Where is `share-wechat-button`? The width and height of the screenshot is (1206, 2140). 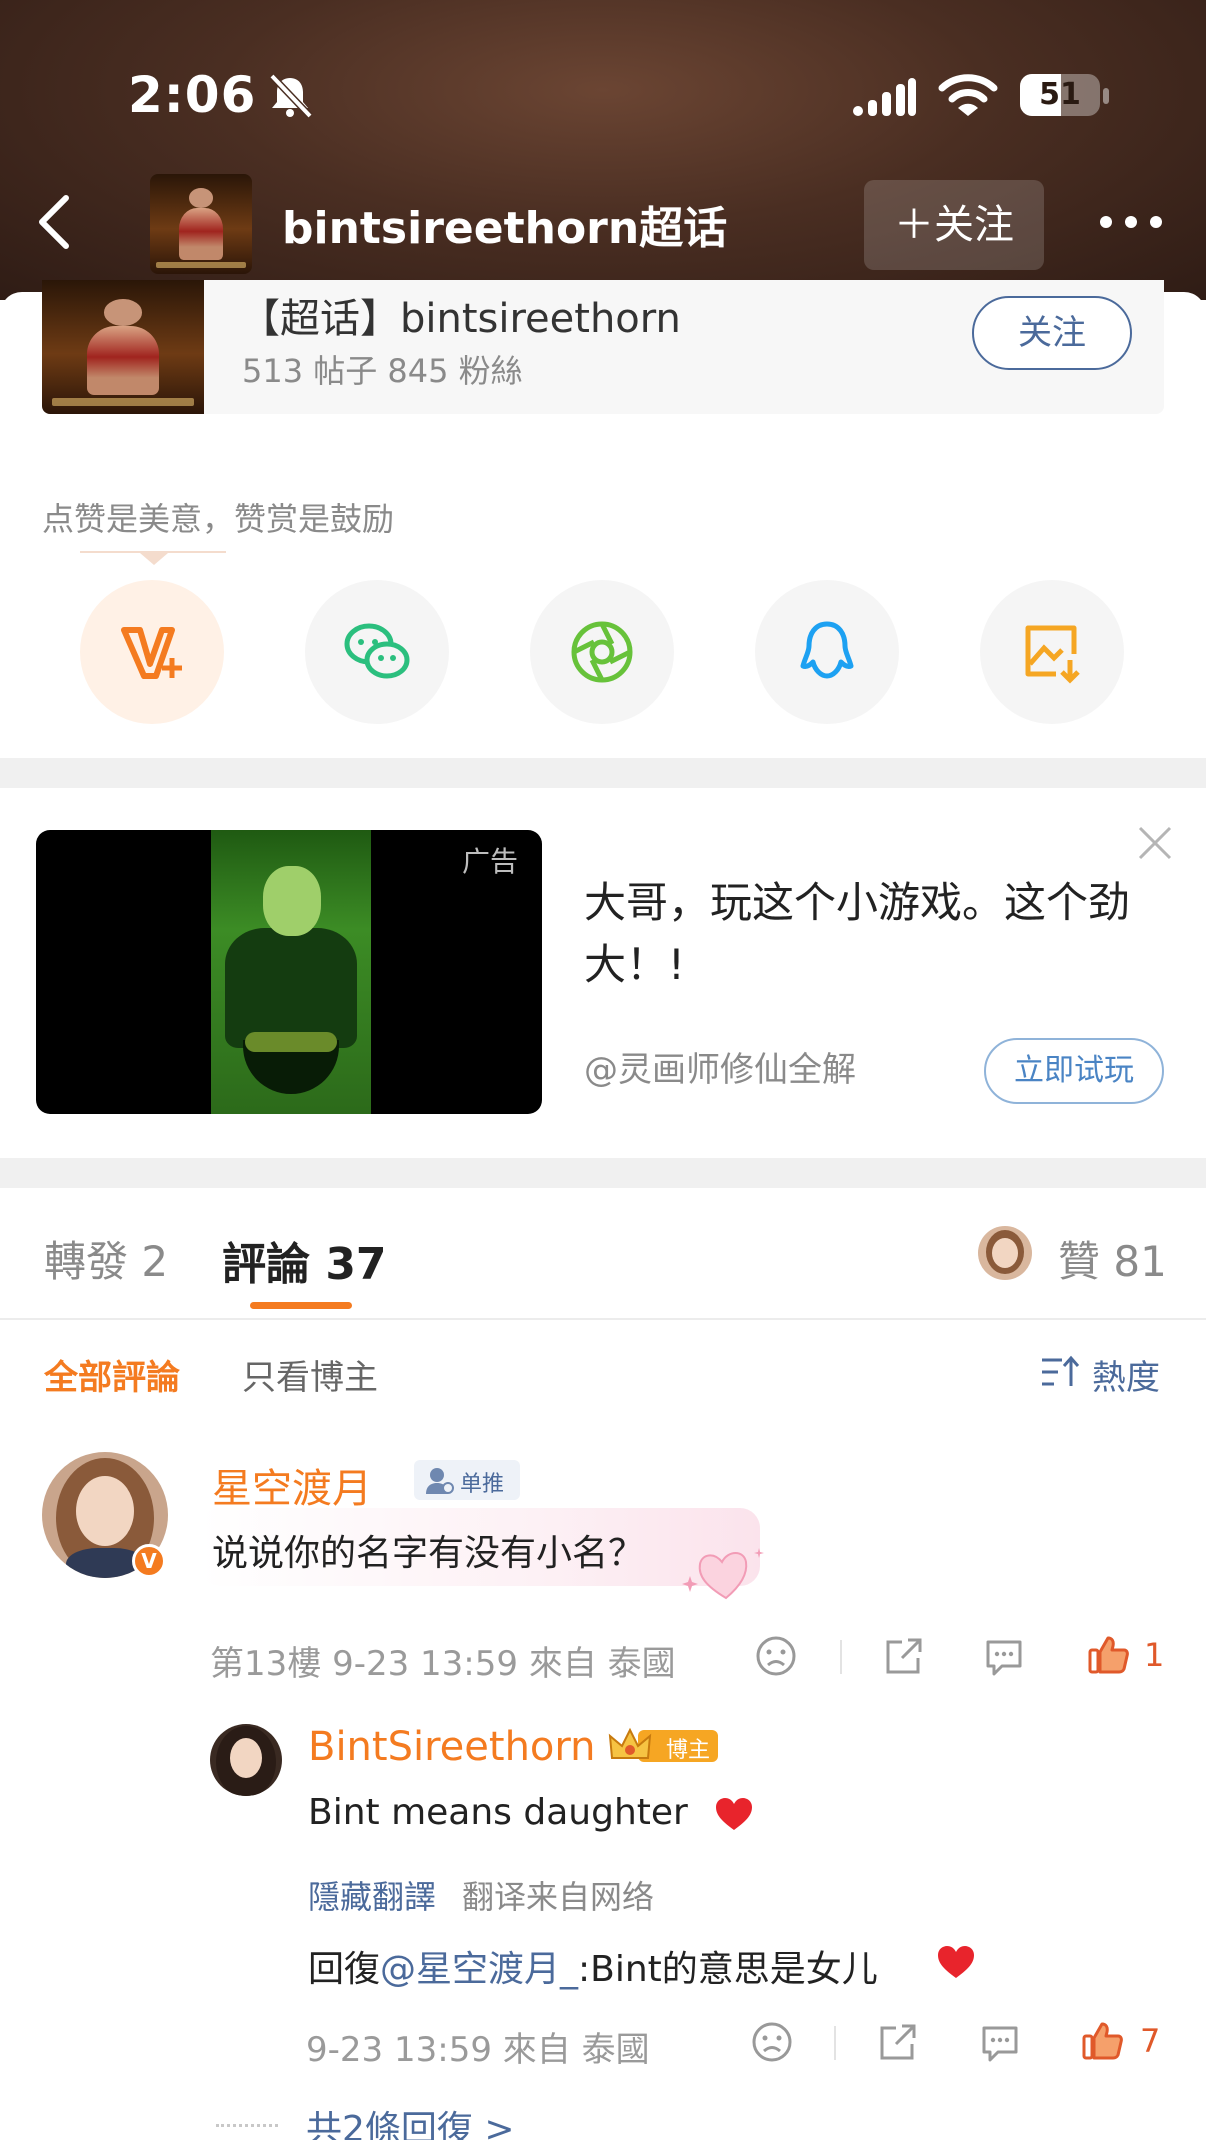 share-wechat-button is located at coordinates (377, 652).